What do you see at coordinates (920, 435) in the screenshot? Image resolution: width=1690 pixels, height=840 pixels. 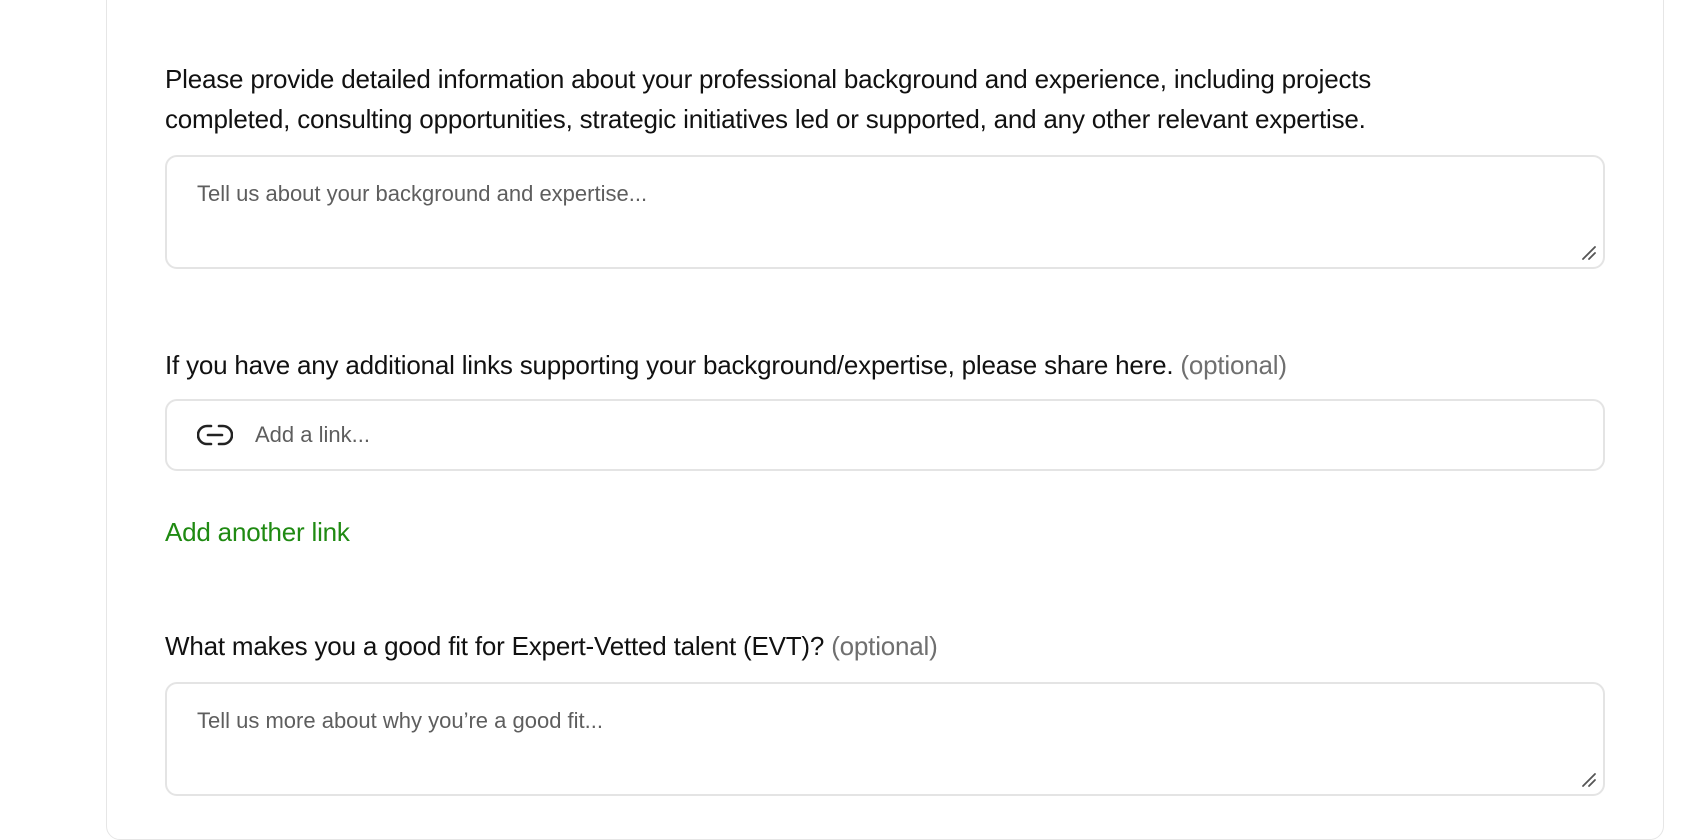 I see `link-input` at bounding box center [920, 435].